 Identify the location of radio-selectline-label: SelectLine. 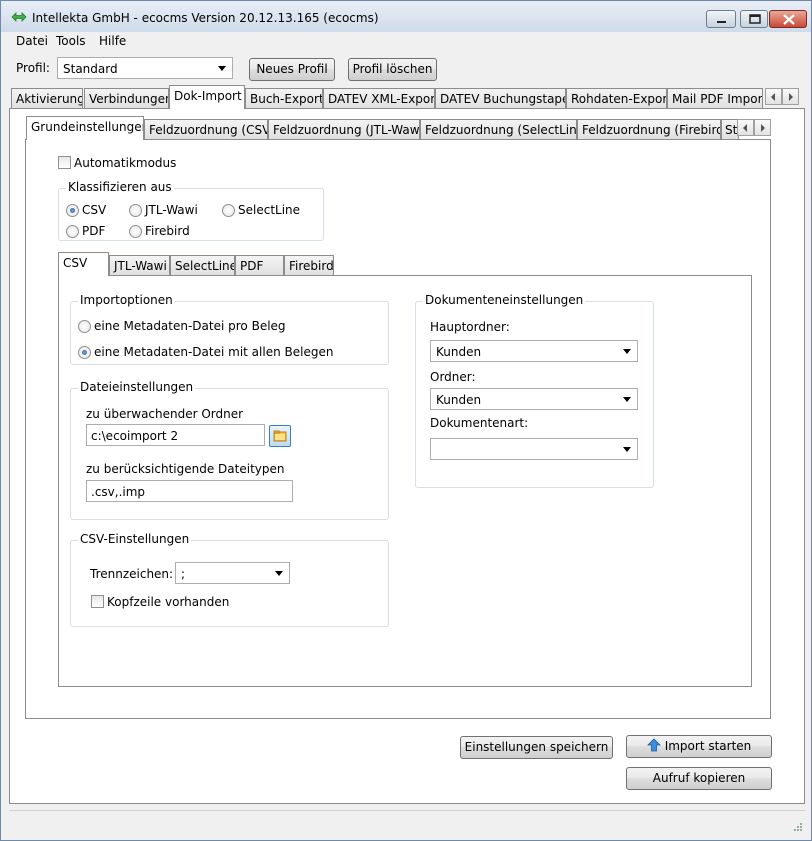
(269, 210).